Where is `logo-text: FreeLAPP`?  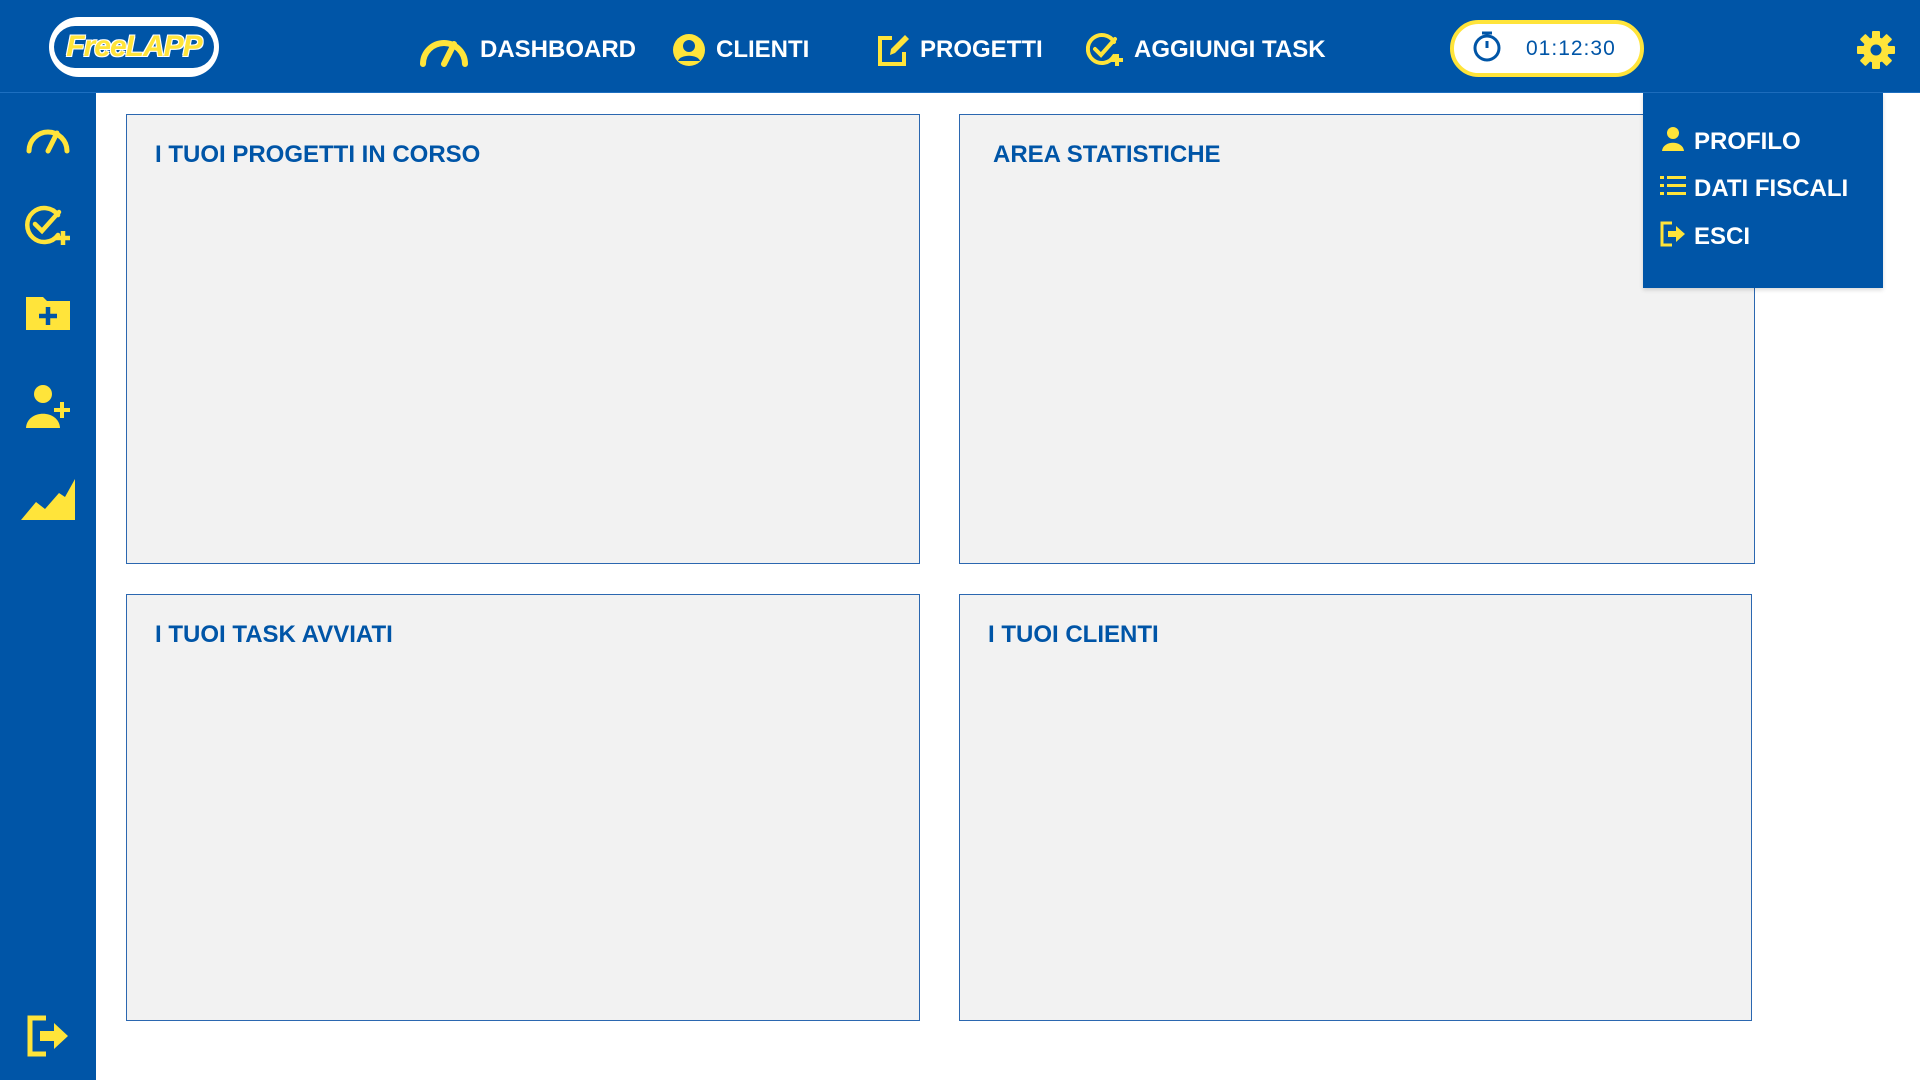 logo-text: FreeLAPP is located at coordinates (134, 47).